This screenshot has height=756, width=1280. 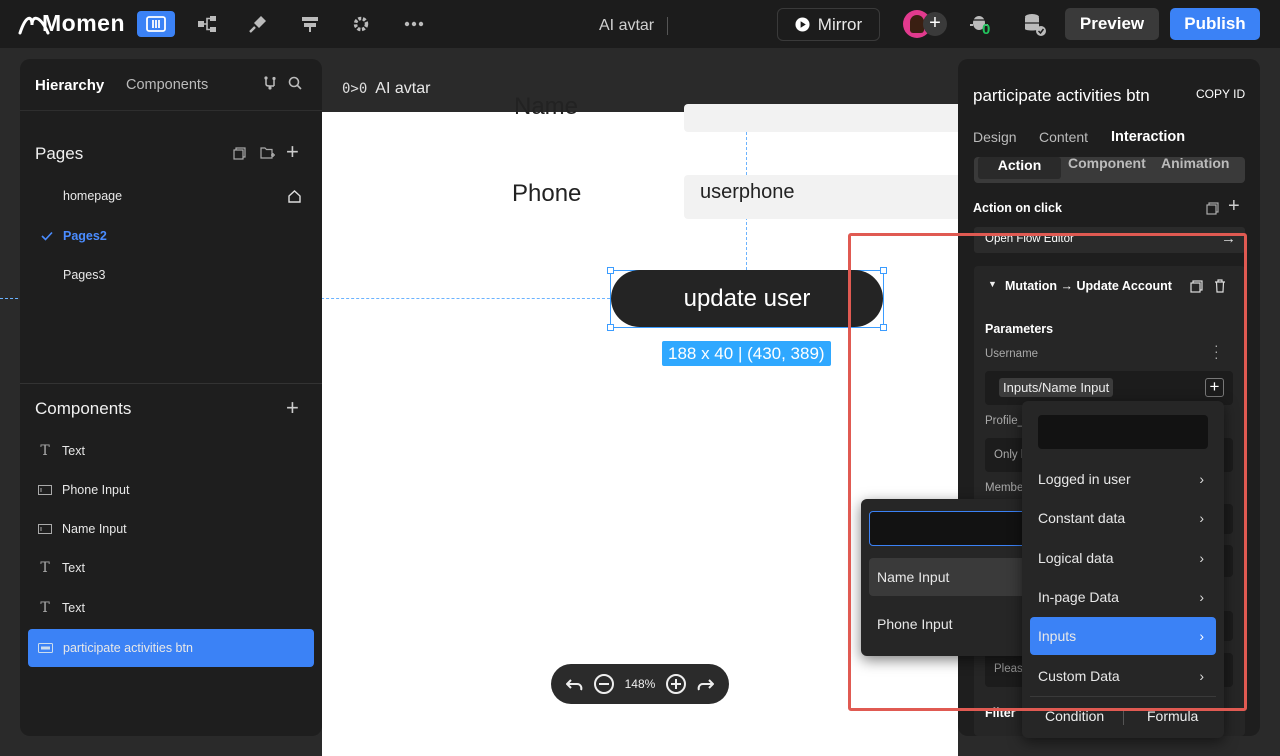 What do you see at coordinates (1234, 206) in the screenshot?
I see `add-action-icon: +` at bounding box center [1234, 206].